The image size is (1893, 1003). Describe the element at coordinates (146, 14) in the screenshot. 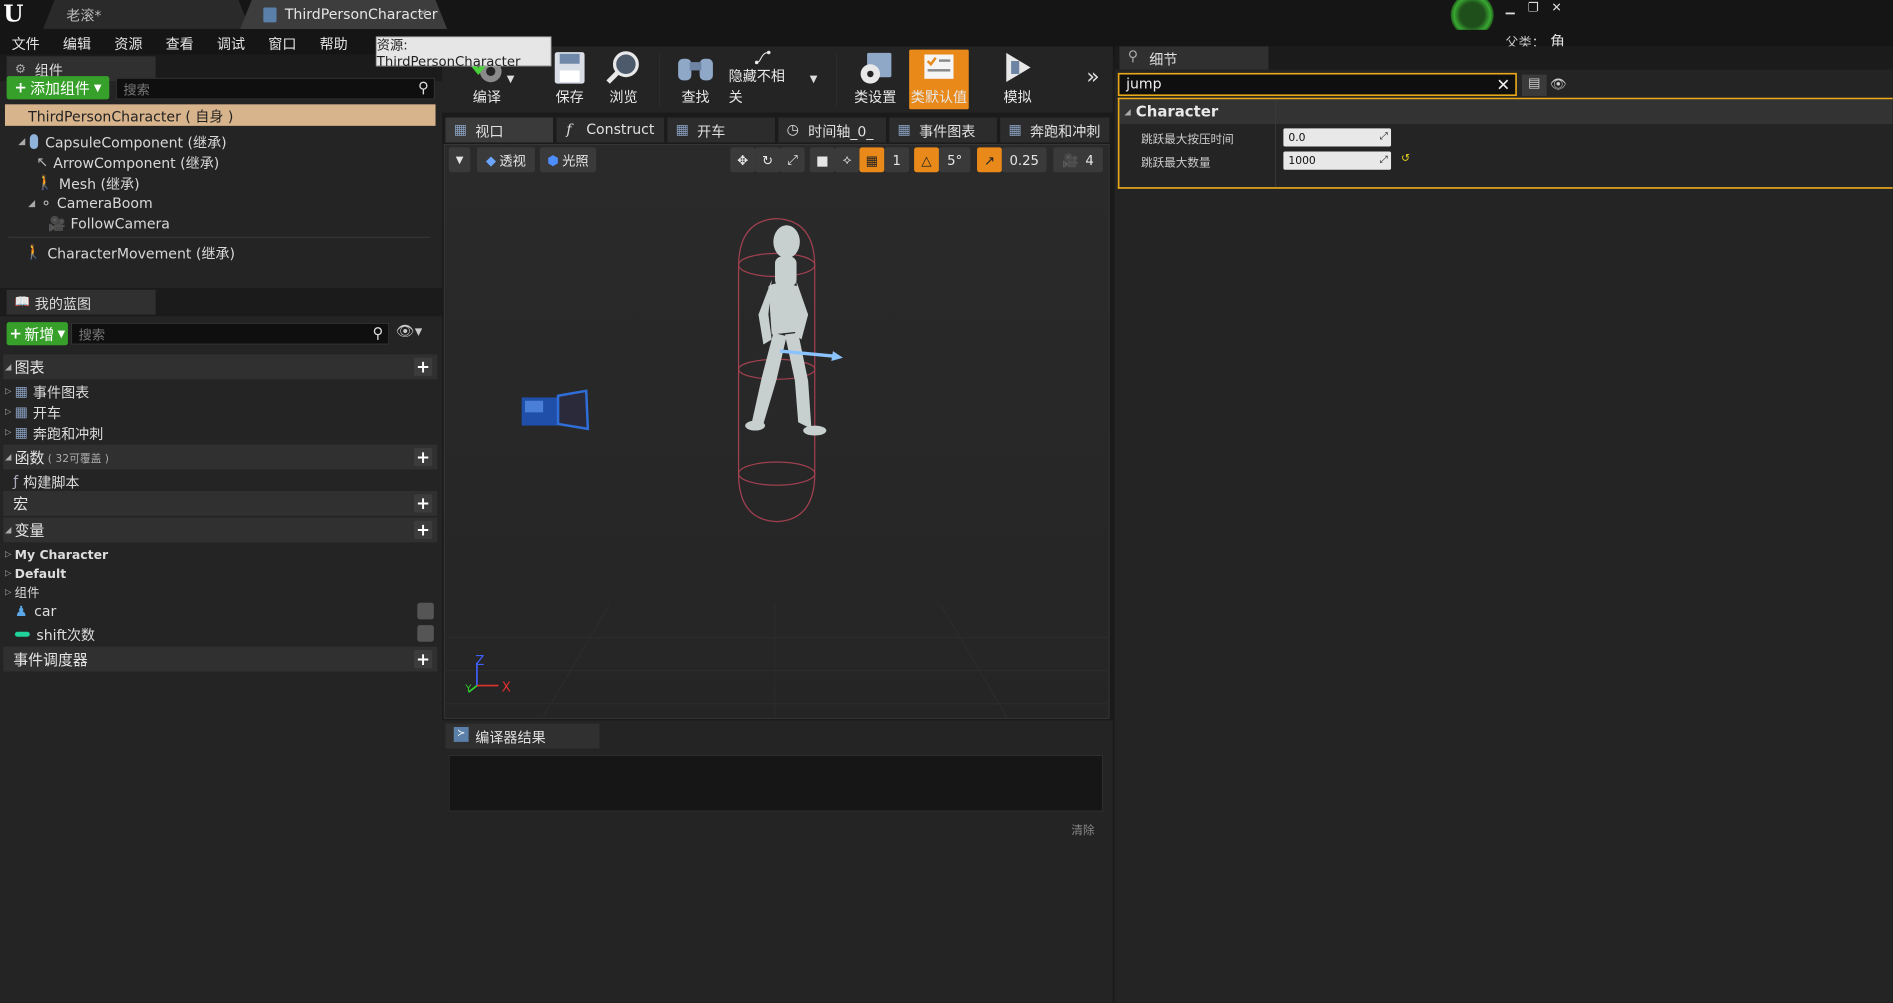

I see `doc-tab-level: 老滚*` at that location.